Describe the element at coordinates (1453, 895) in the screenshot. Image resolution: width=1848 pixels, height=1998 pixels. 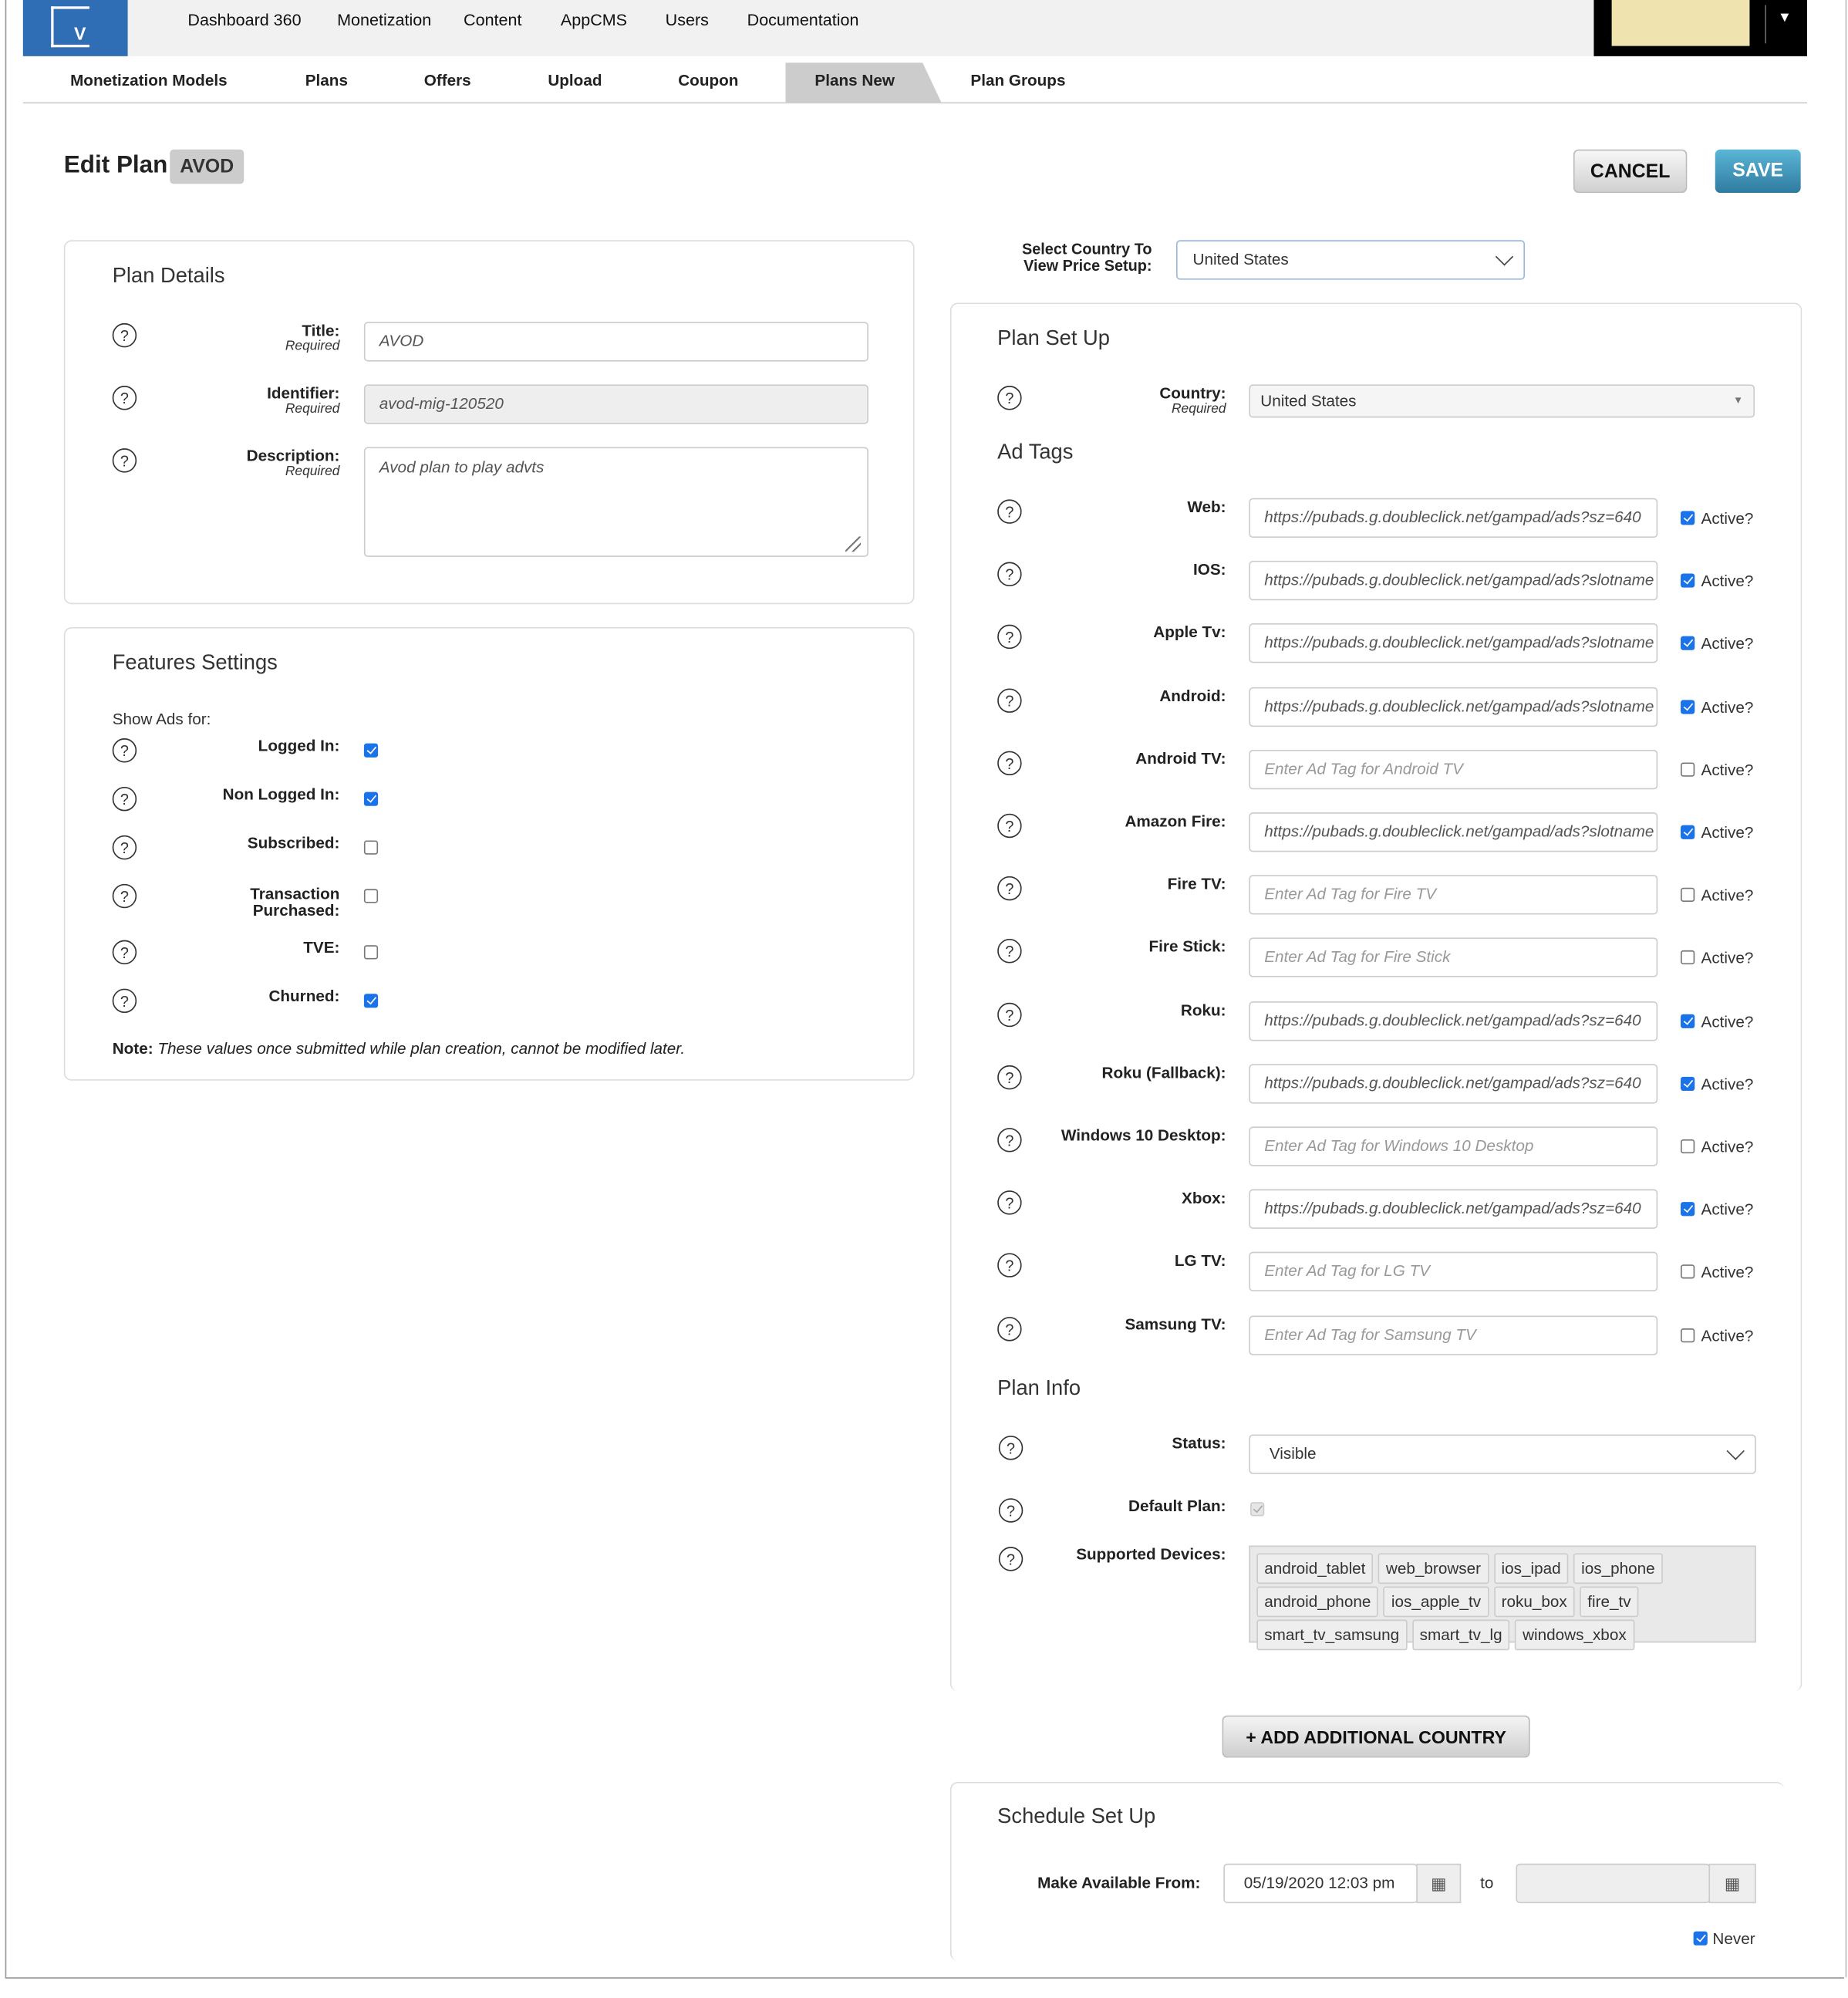
I see `ad-tag-input: Enter Ad Tag for Fire TV` at that location.